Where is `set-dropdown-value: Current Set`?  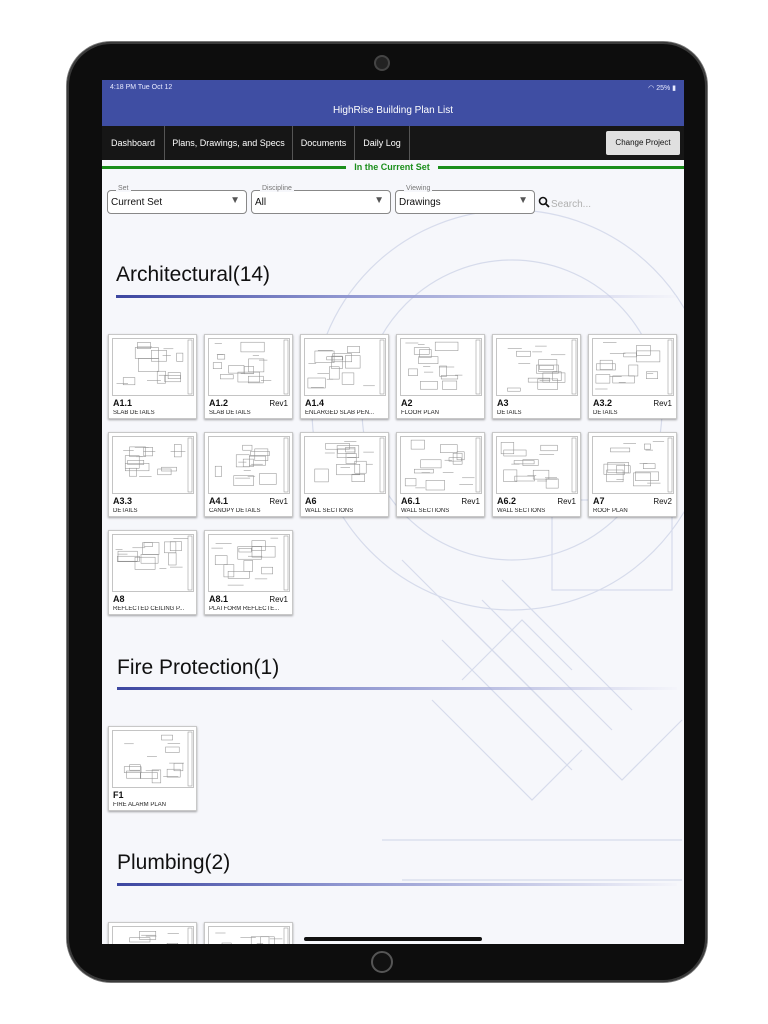
set-dropdown-value: Current Set is located at coordinates (137, 202).